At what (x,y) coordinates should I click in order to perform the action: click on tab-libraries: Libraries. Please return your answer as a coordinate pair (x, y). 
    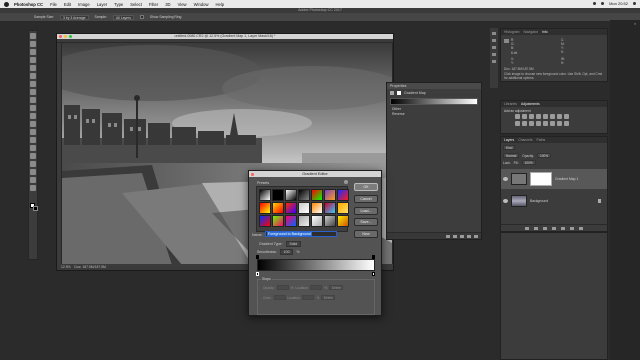
    Looking at the image, I should click on (510, 104).